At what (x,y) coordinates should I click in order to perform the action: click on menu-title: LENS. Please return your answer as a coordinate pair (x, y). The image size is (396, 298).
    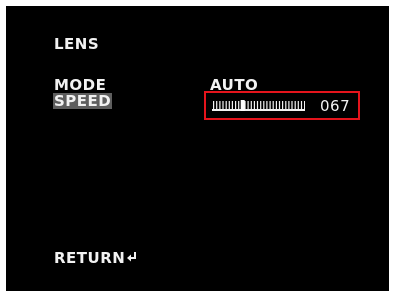
    Looking at the image, I should click on (77, 44).